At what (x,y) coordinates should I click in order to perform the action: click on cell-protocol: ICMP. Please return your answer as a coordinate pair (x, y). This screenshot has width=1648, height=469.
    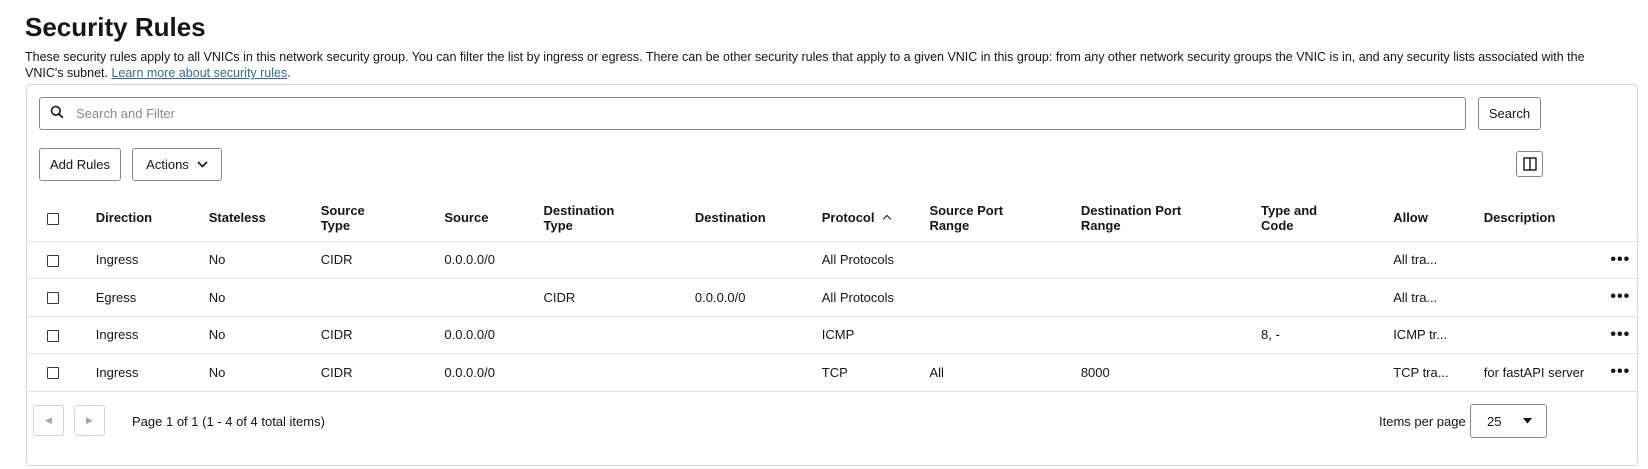
    Looking at the image, I should click on (867, 335).